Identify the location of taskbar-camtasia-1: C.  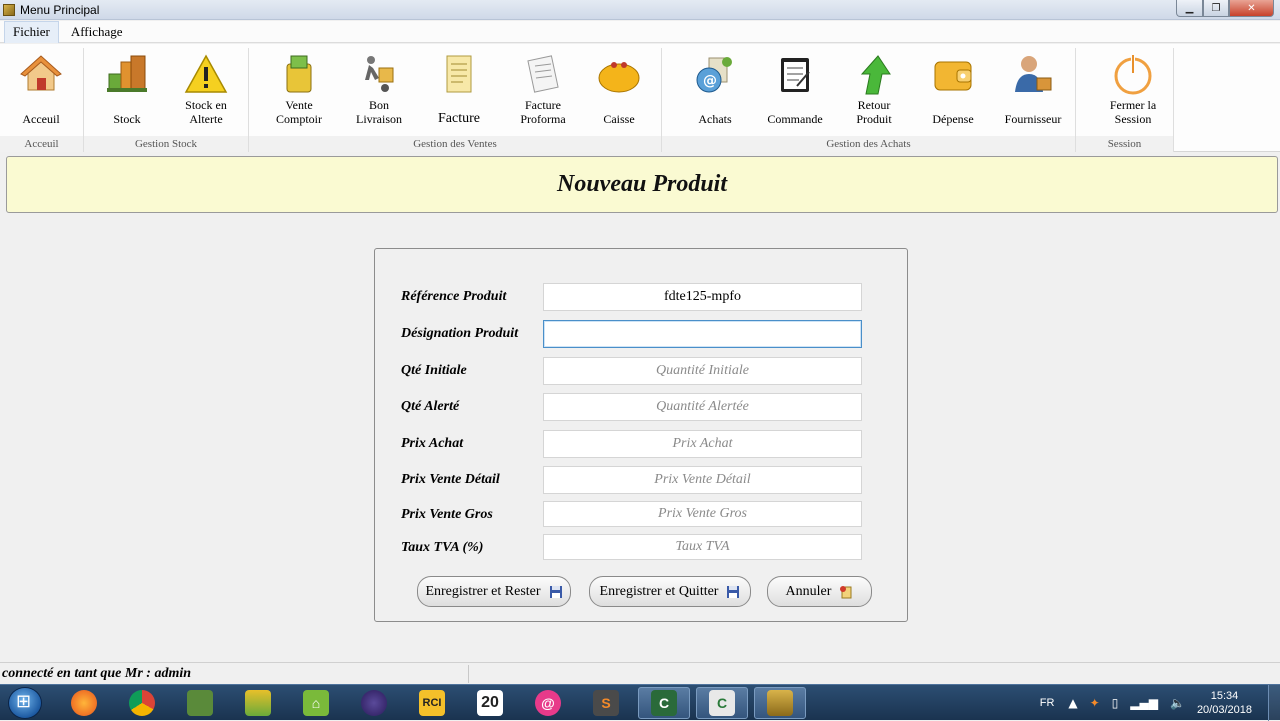
(664, 703).